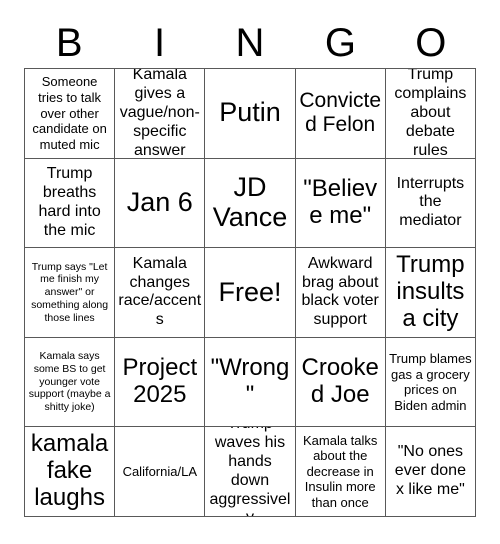  What do you see at coordinates (340, 43) in the screenshot?
I see `header-letter-g: G` at bounding box center [340, 43].